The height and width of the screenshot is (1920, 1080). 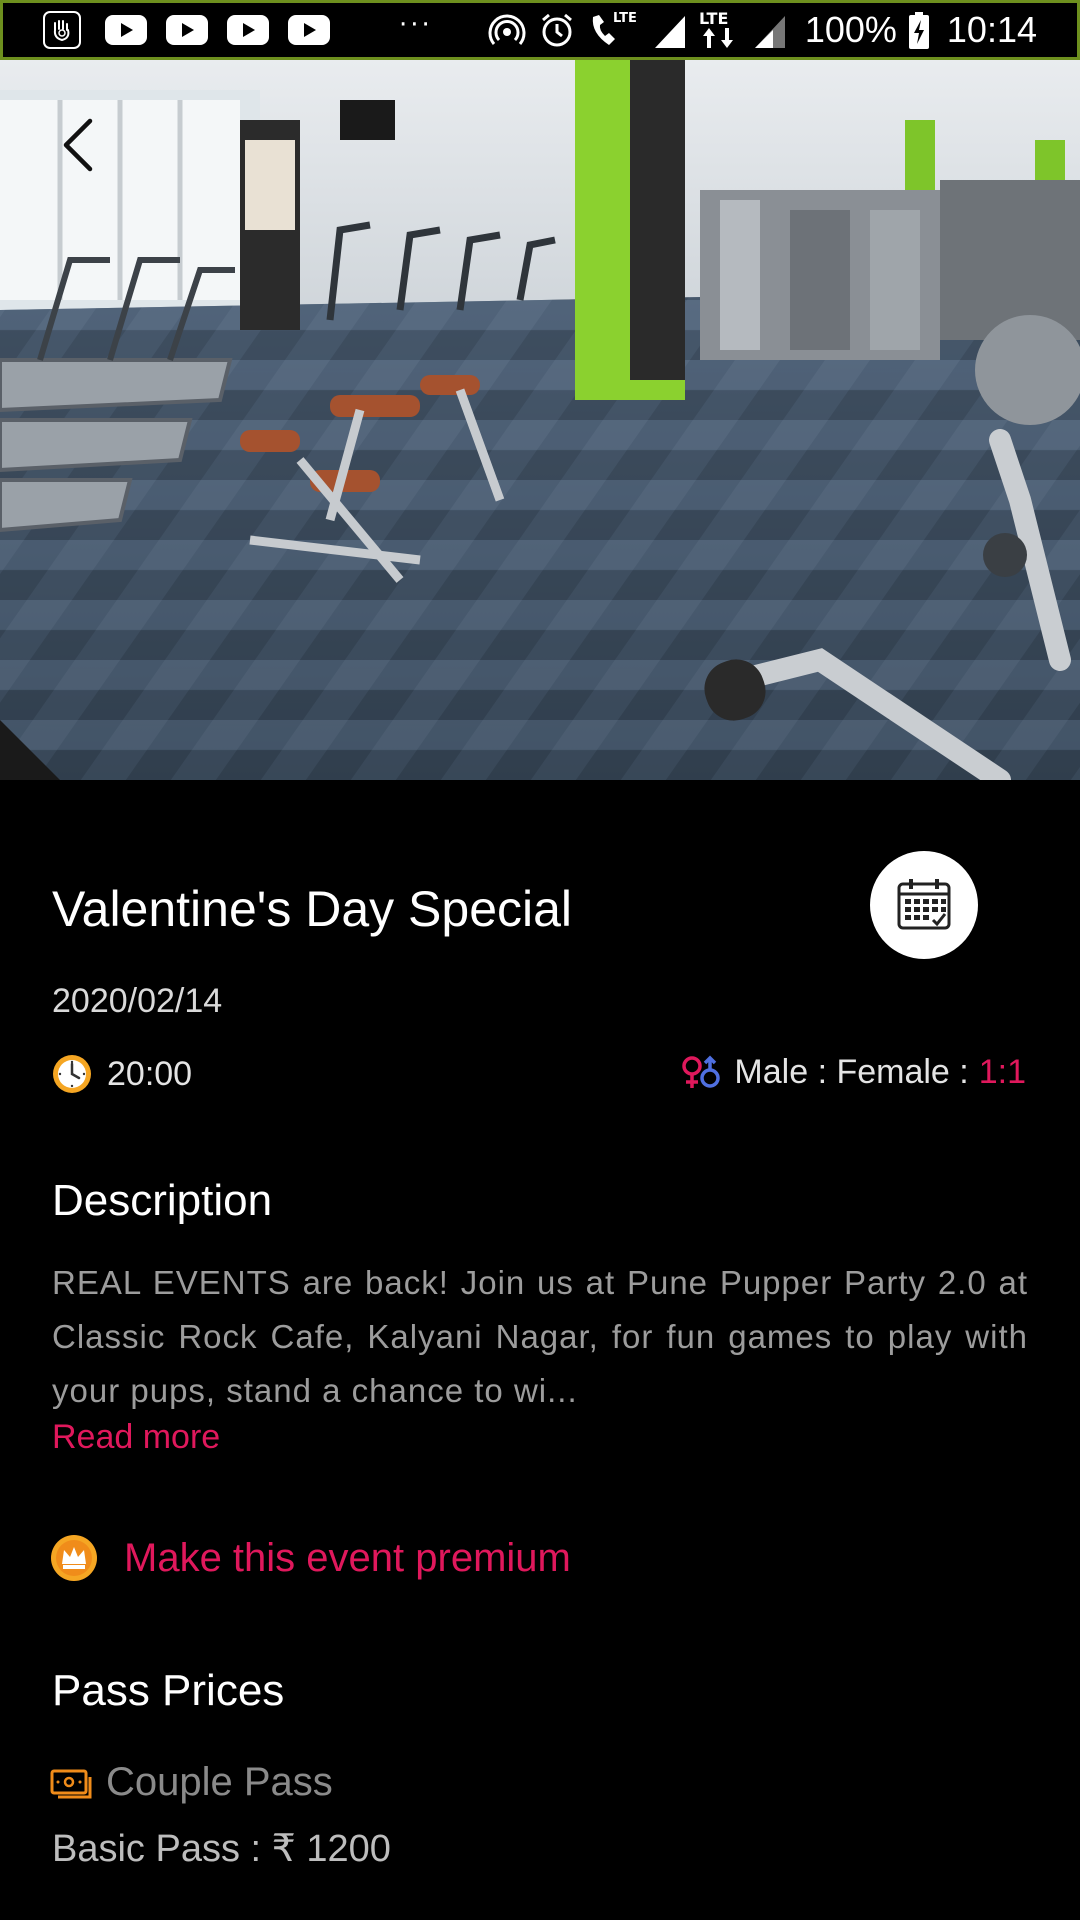 What do you see at coordinates (991, 29) in the screenshot?
I see `clock-time: 10:14` at bounding box center [991, 29].